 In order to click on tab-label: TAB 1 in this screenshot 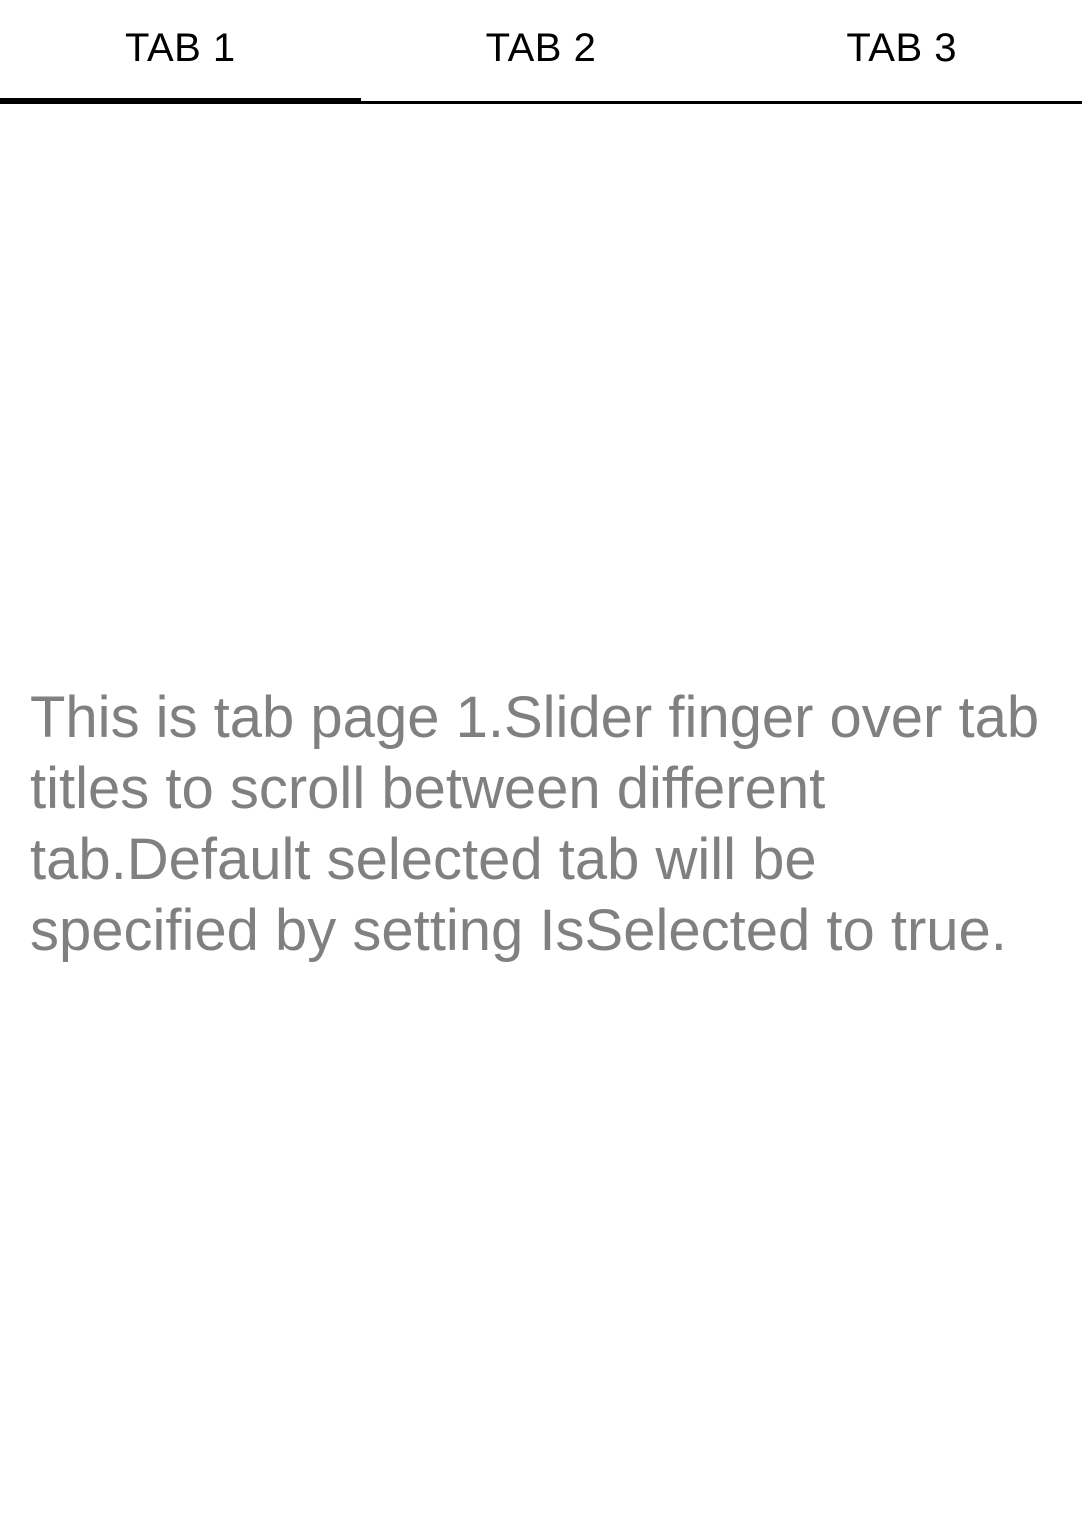, I will do `click(180, 48)`.